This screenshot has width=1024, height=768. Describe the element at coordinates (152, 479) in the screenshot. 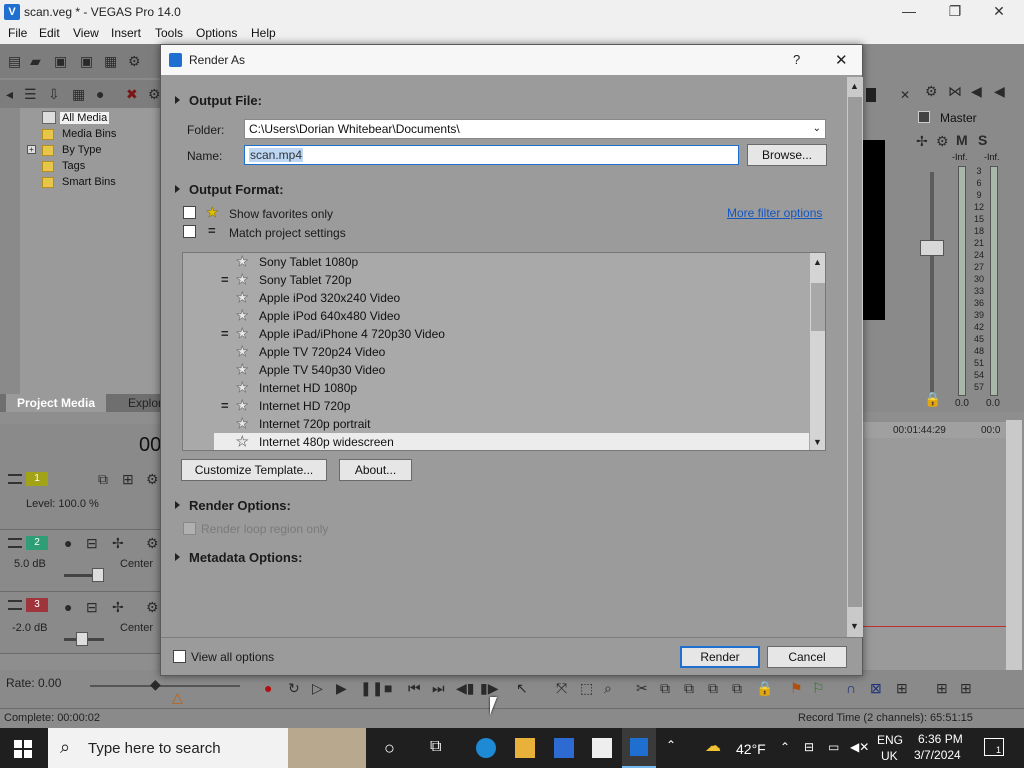

I see `track-fx-icon: ⚙` at that location.